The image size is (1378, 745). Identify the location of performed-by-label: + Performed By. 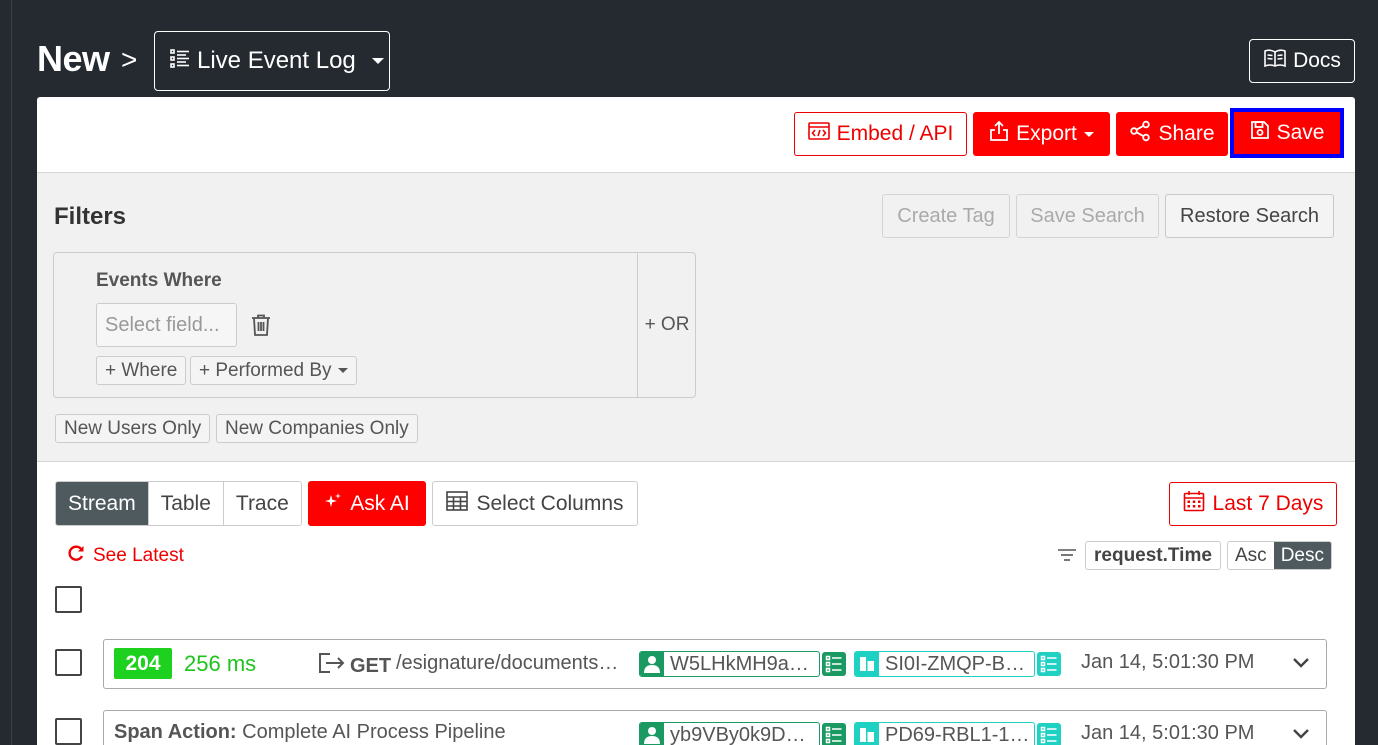
(265, 370).